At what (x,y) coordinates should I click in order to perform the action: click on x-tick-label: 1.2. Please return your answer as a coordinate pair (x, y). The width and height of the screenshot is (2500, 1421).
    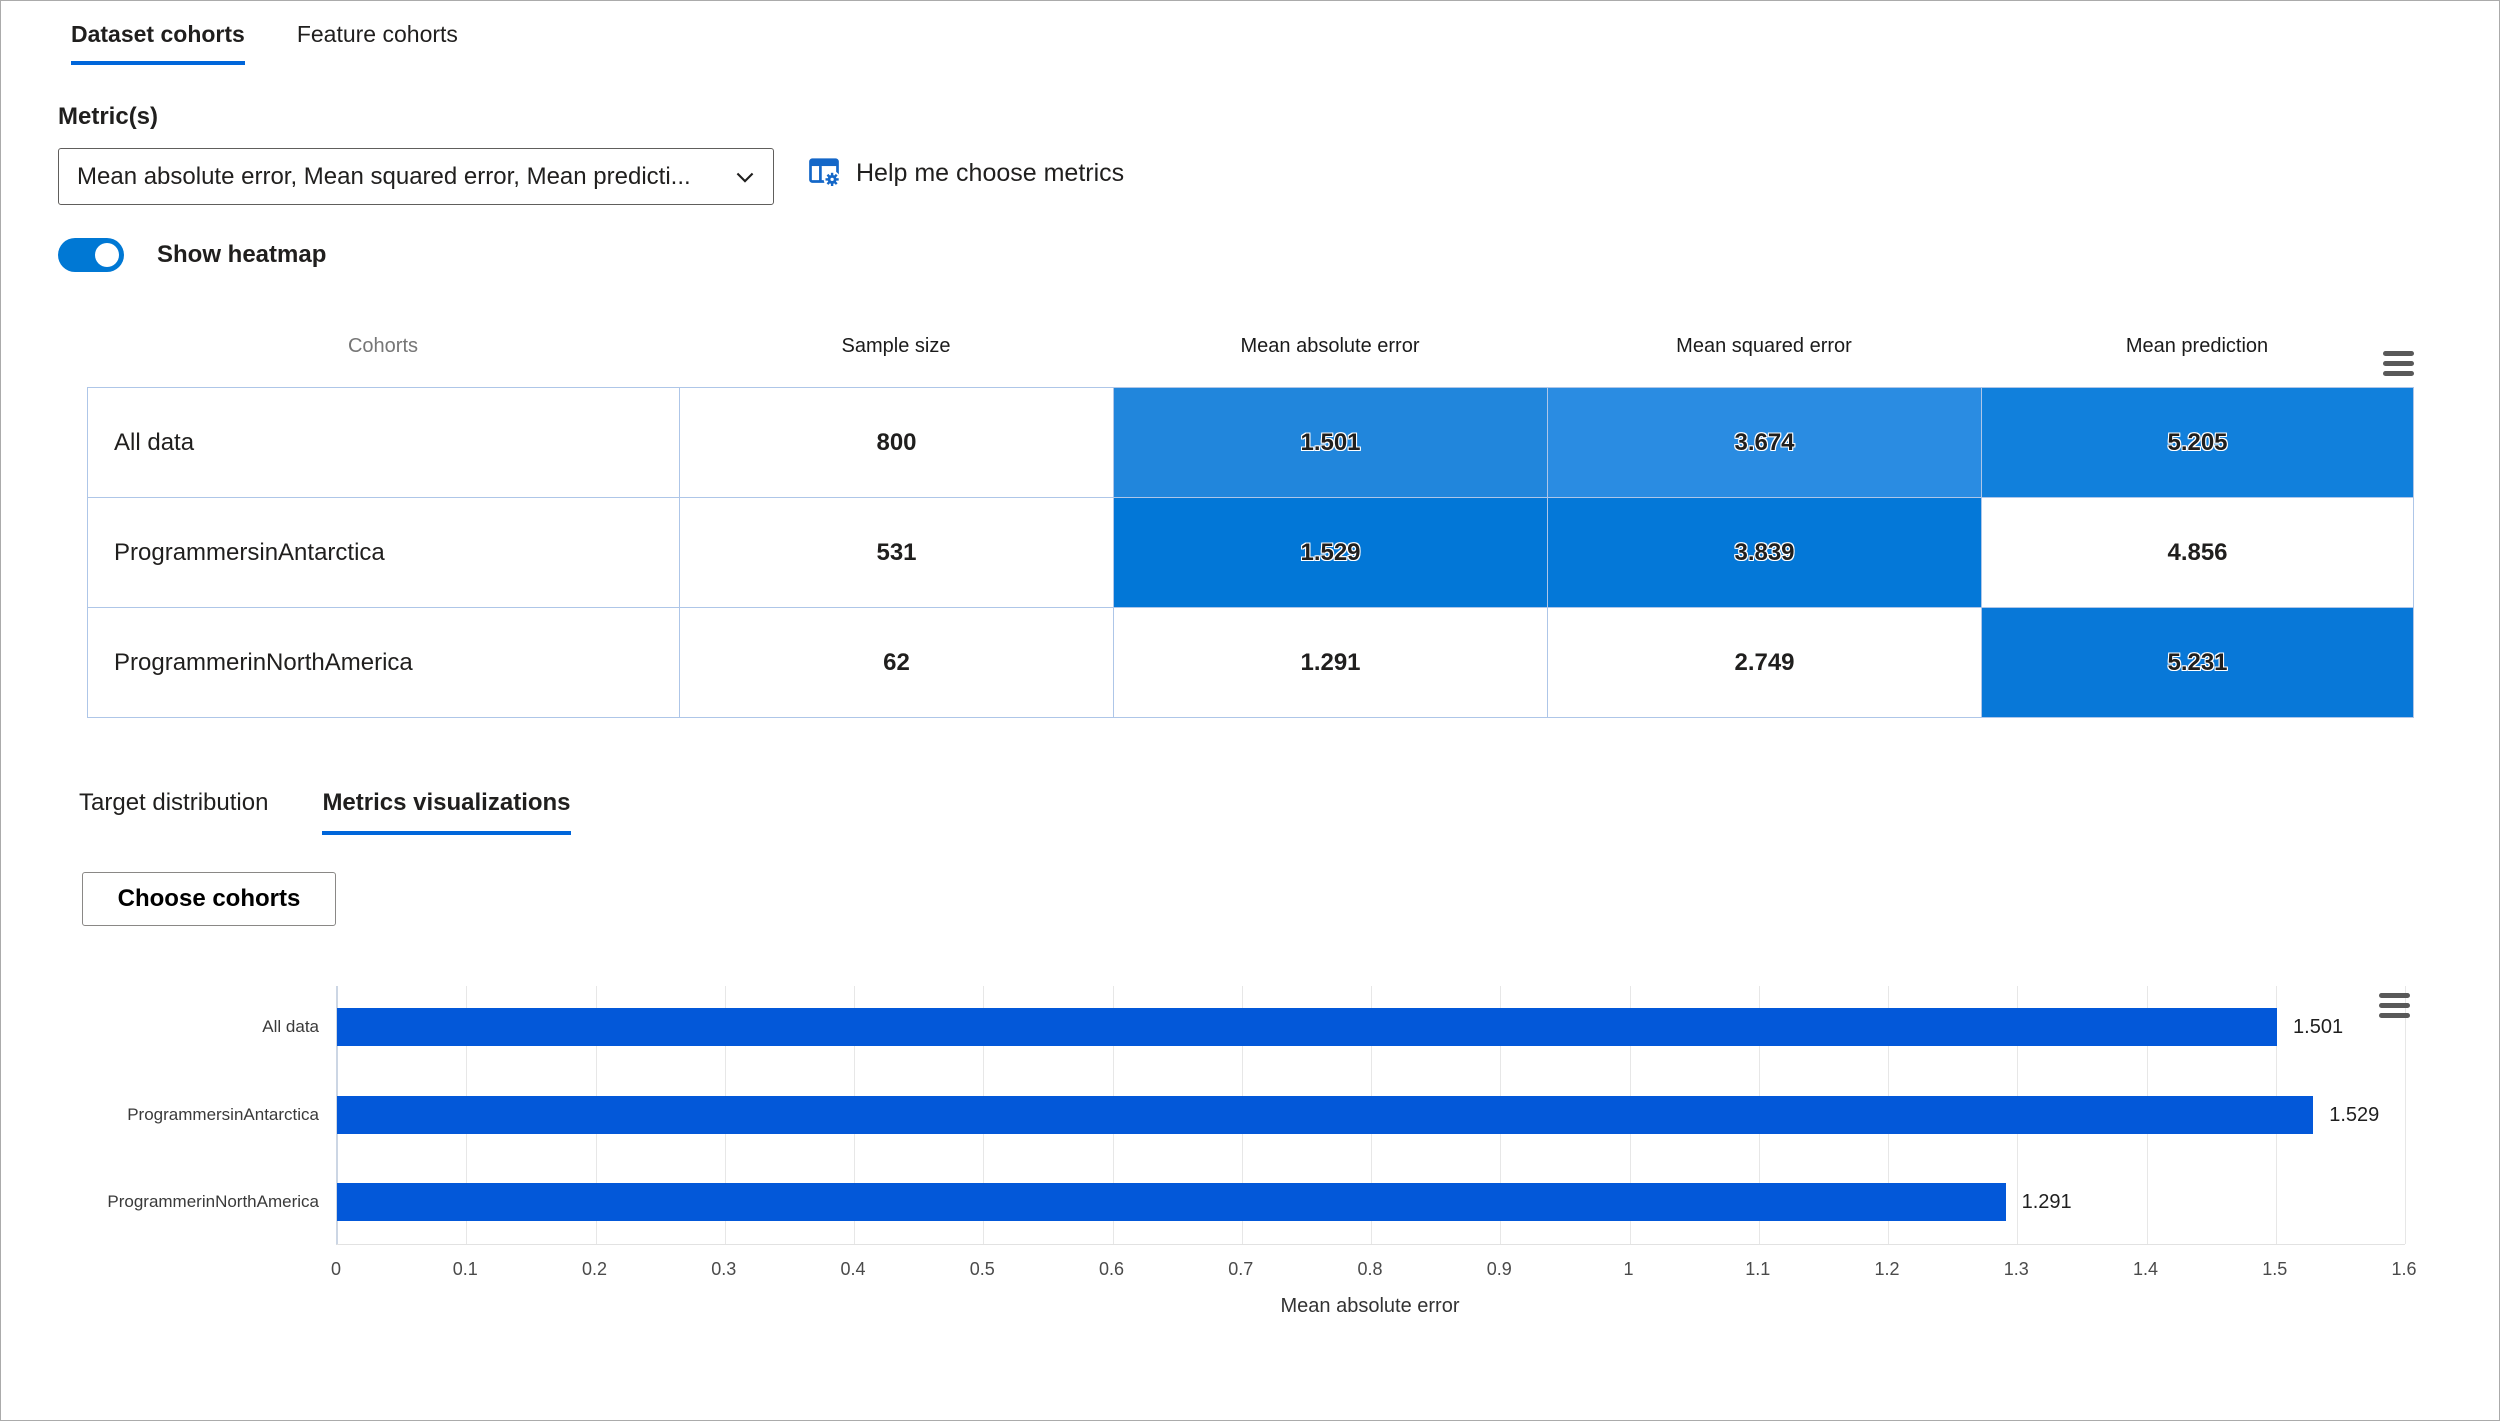
    Looking at the image, I should click on (1887, 1269).